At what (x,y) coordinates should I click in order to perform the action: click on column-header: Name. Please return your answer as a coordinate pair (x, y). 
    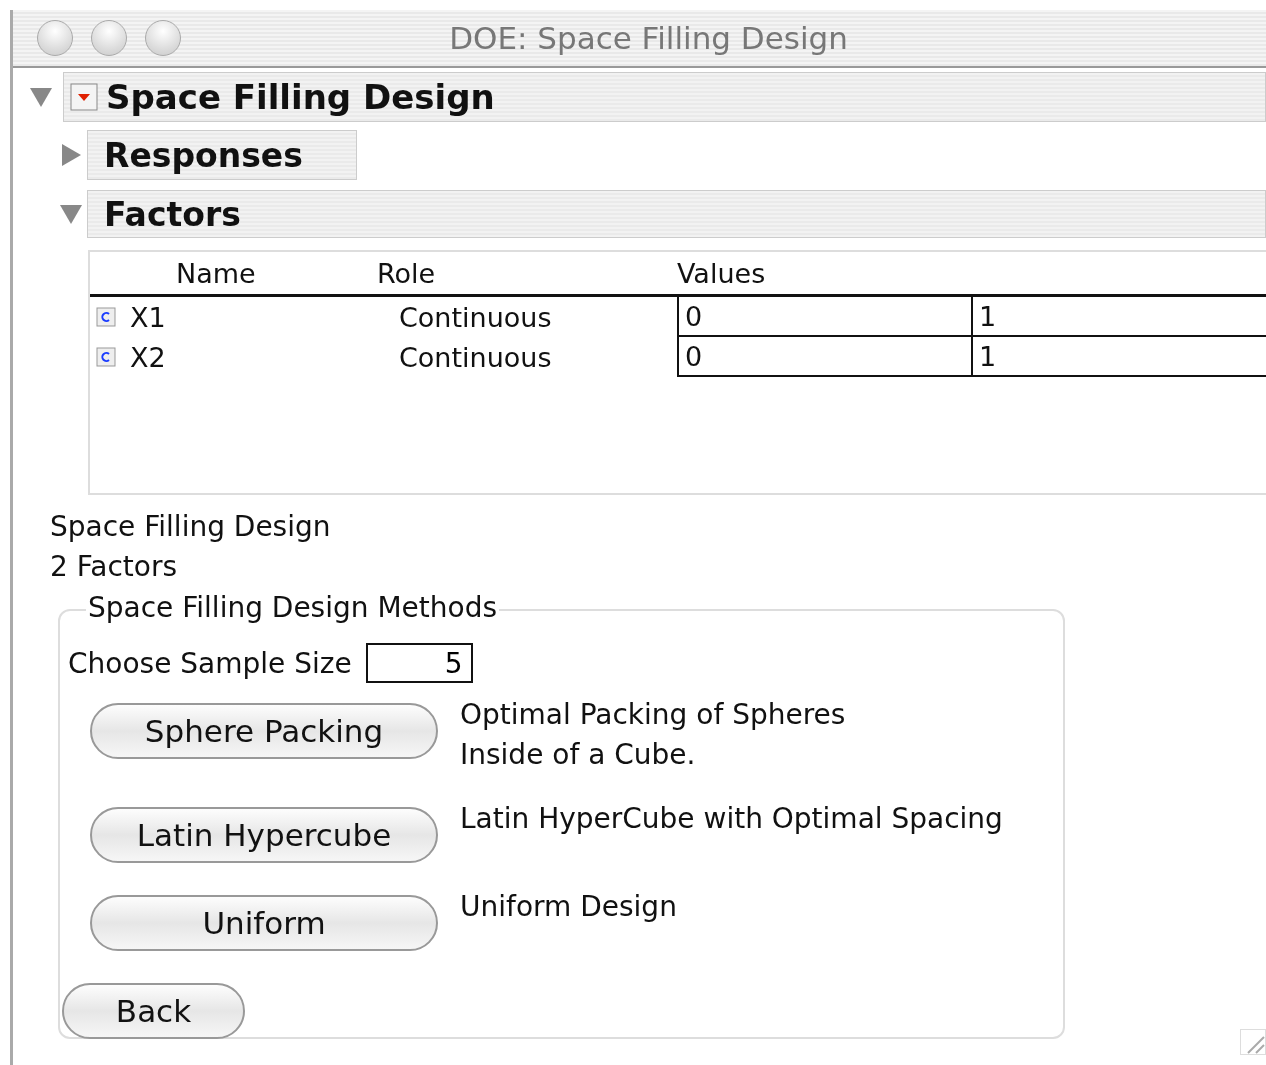
    Looking at the image, I should click on (216, 273).